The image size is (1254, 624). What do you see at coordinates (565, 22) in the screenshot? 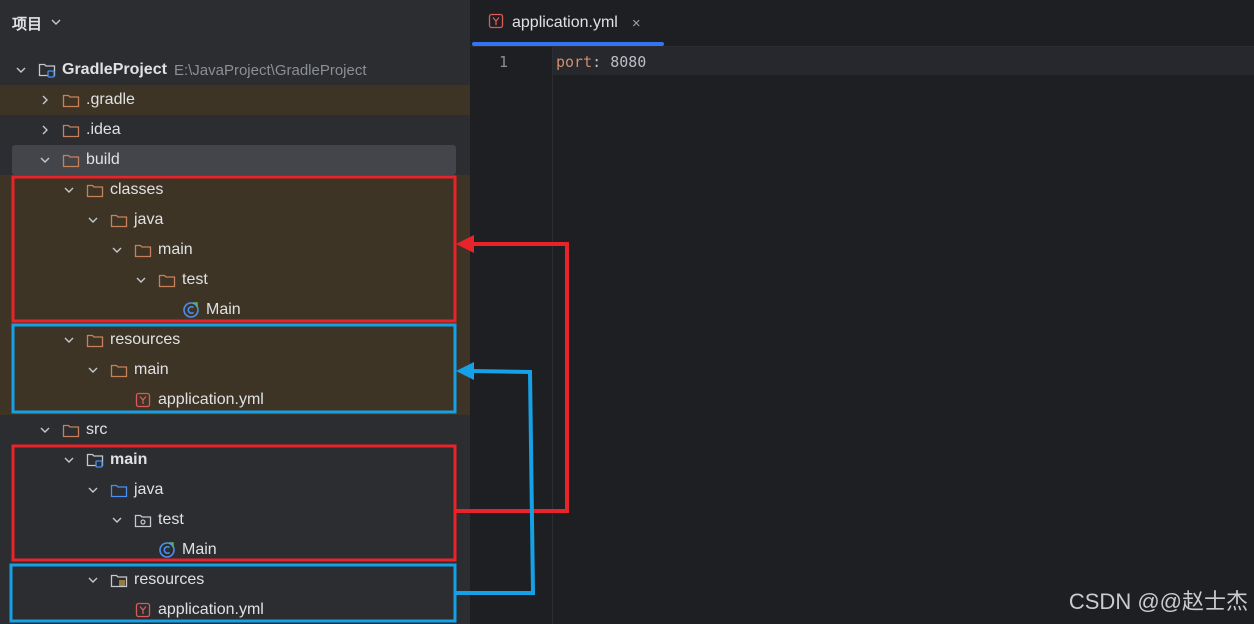
I see `tab-label: application.yml` at bounding box center [565, 22].